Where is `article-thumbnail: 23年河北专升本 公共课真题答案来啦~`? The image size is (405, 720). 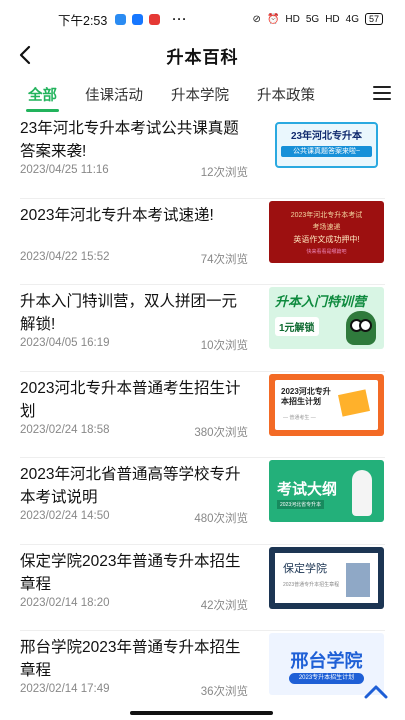
article-thumbnail: 23年河北专升本 公共课真题答案来啦~ is located at coordinates (326, 145).